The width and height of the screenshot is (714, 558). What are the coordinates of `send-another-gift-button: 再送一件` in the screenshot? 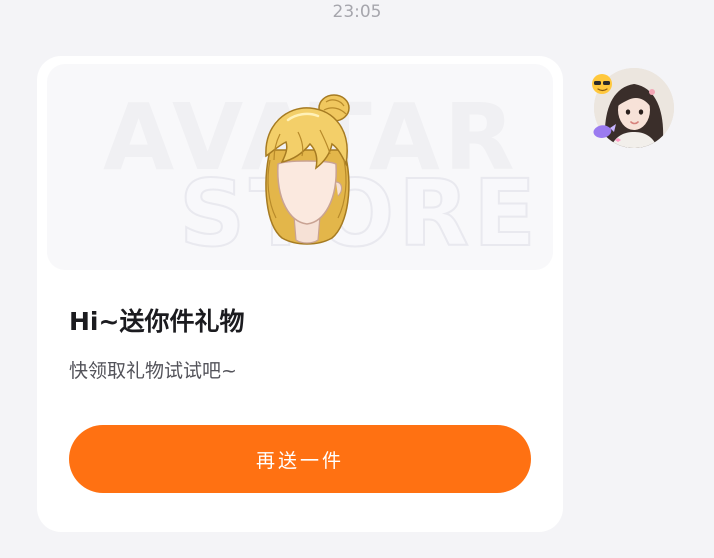 It's located at (300, 459).